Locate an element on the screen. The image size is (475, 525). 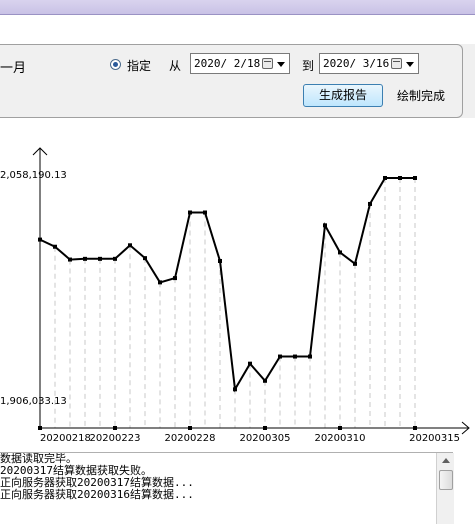
x-tick-label: 20200223 is located at coordinates (115, 438).